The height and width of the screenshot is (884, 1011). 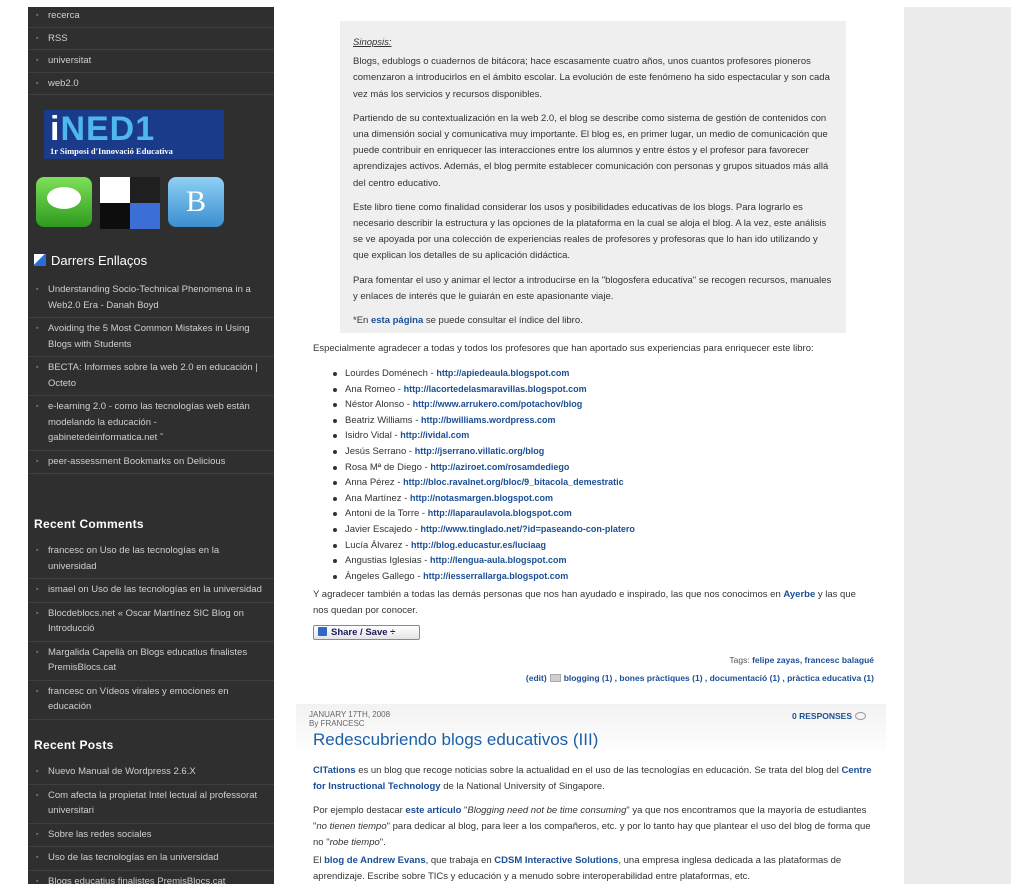 What do you see at coordinates (151, 773) in the screenshot?
I see `list-item: Nuevo Manual de Wordpress 2.6.X` at bounding box center [151, 773].